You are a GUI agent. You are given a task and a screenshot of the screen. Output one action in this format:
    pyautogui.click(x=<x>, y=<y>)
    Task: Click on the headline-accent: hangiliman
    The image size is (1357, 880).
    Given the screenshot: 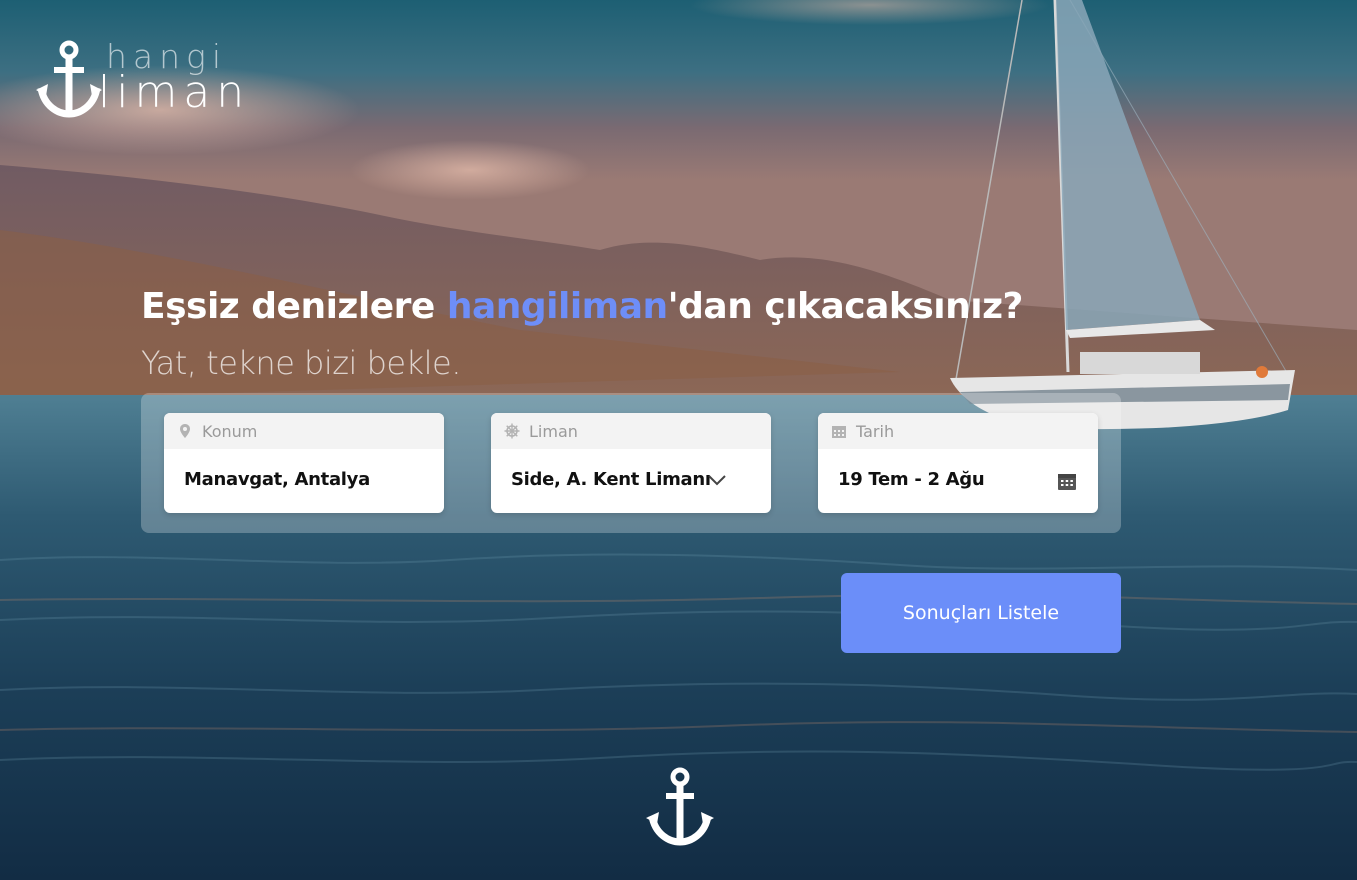 What is the action you would take?
    pyautogui.click(x=557, y=306)
    